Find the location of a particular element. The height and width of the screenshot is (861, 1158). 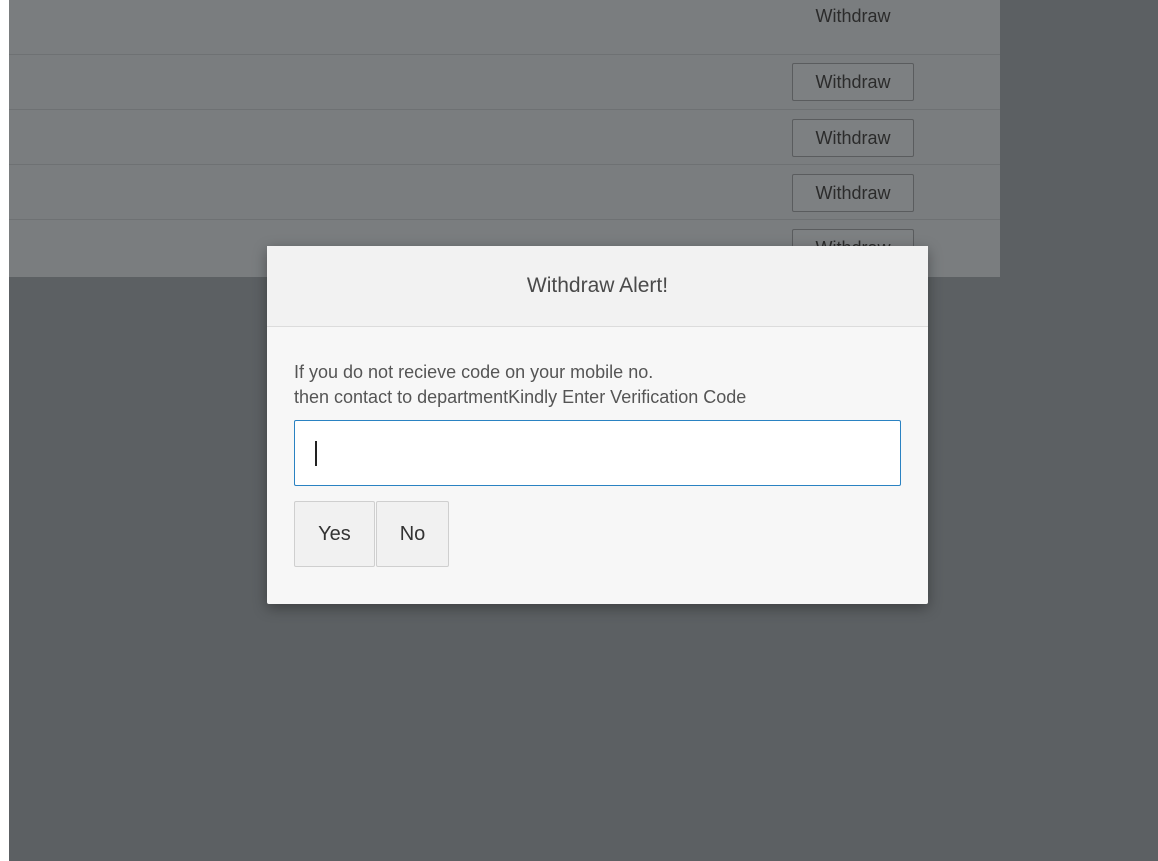

verification-code-input is located at coordinates (597, 453).